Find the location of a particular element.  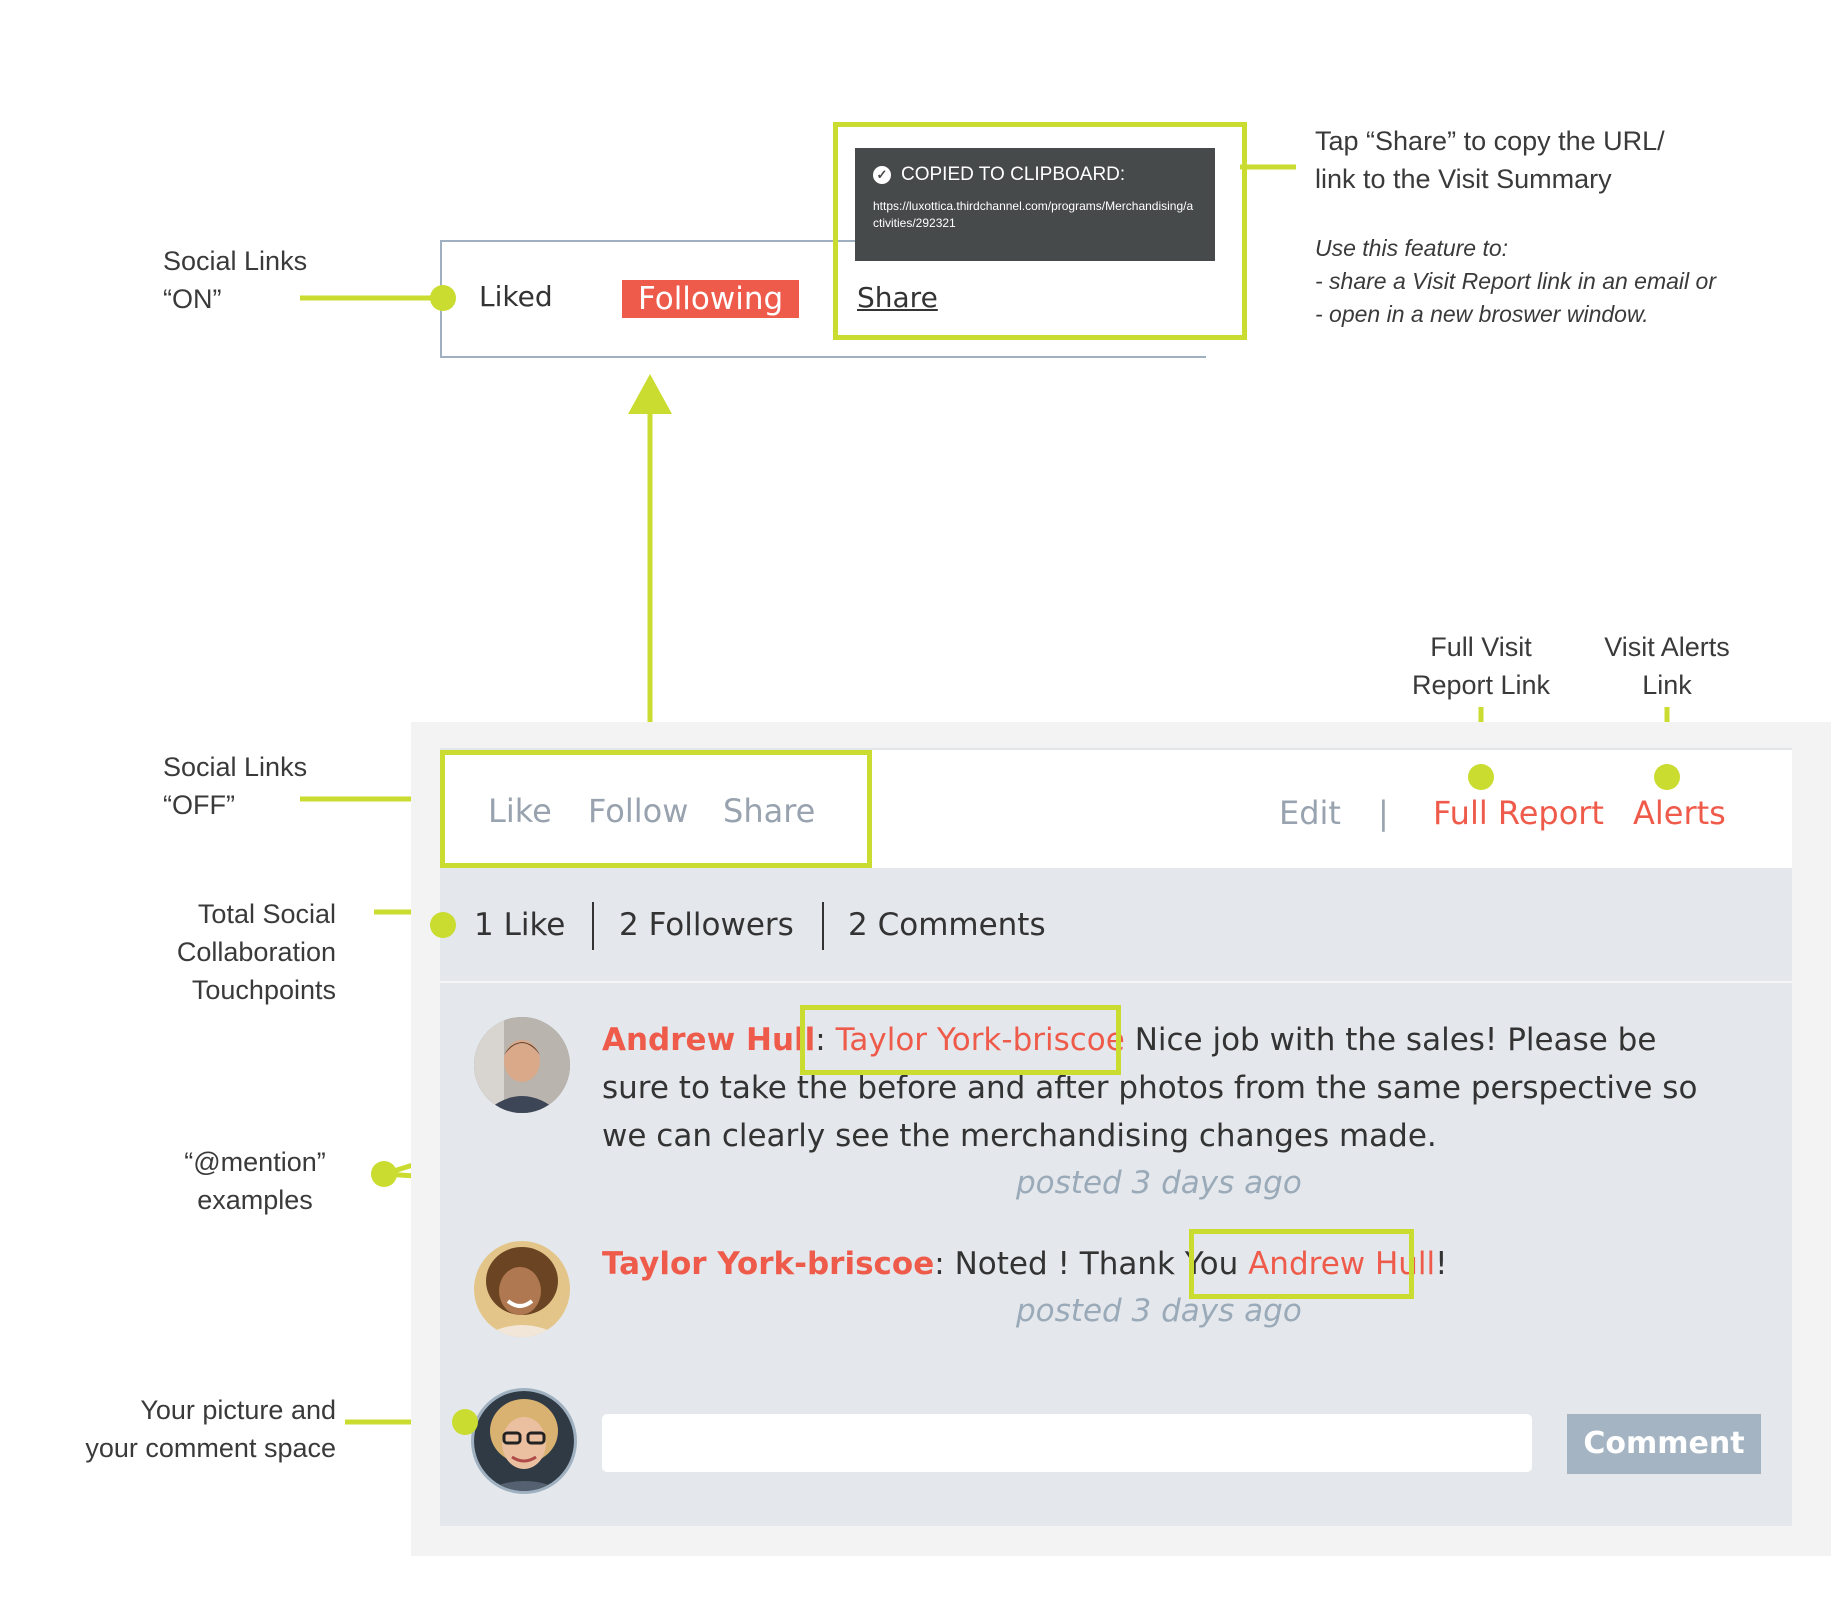

comment-author: Andrew Hull is located at coordinates (708, 1040).